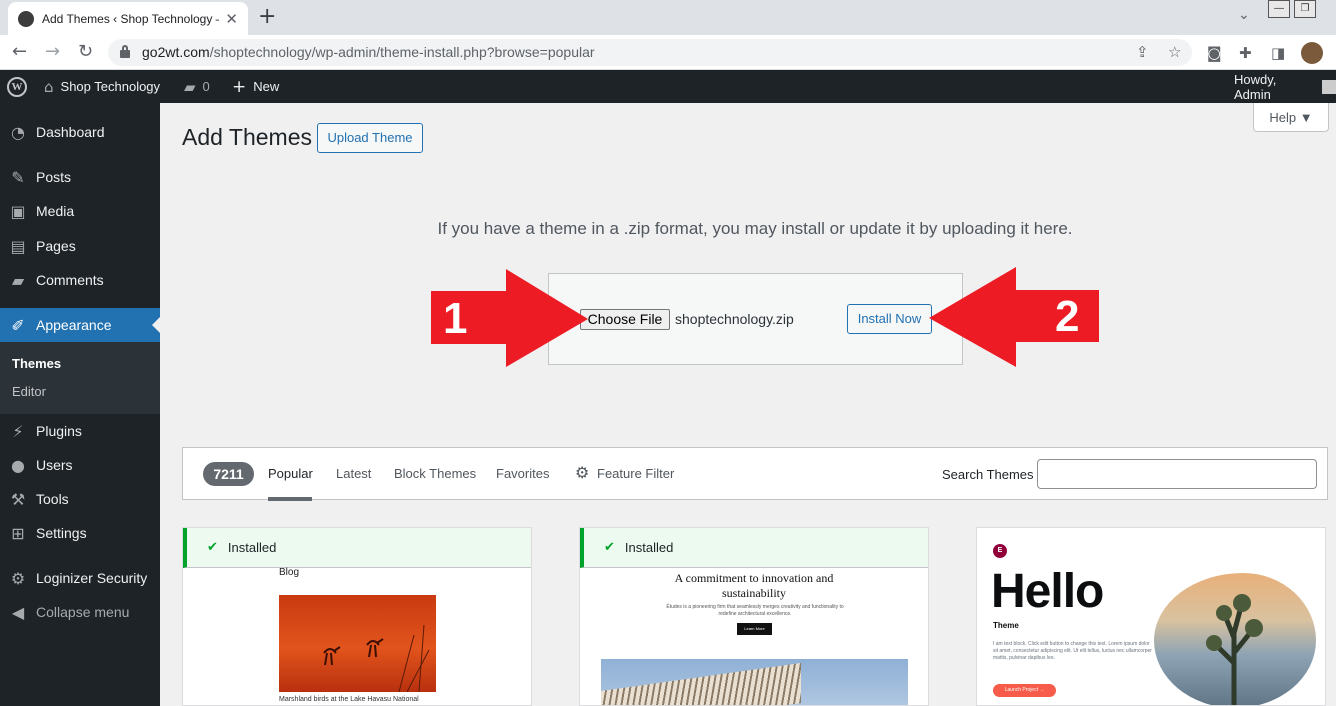 The height and width of the screenshot is (706, 1336). What do you see at coordinates (1214, 53) in the screenshot?
I see `camera-icon: ◙` at bounding box center [1214, 53].